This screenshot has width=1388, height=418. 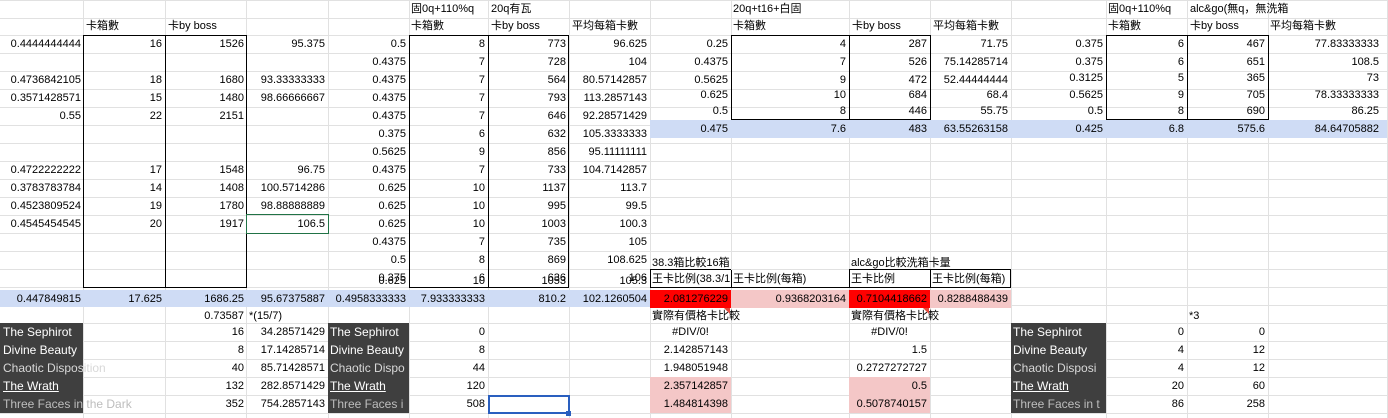 What do you see at coordinates (40, 98) in the screenshot?
I see `cell: 0.3571428571` at bounding box center [40, 98].